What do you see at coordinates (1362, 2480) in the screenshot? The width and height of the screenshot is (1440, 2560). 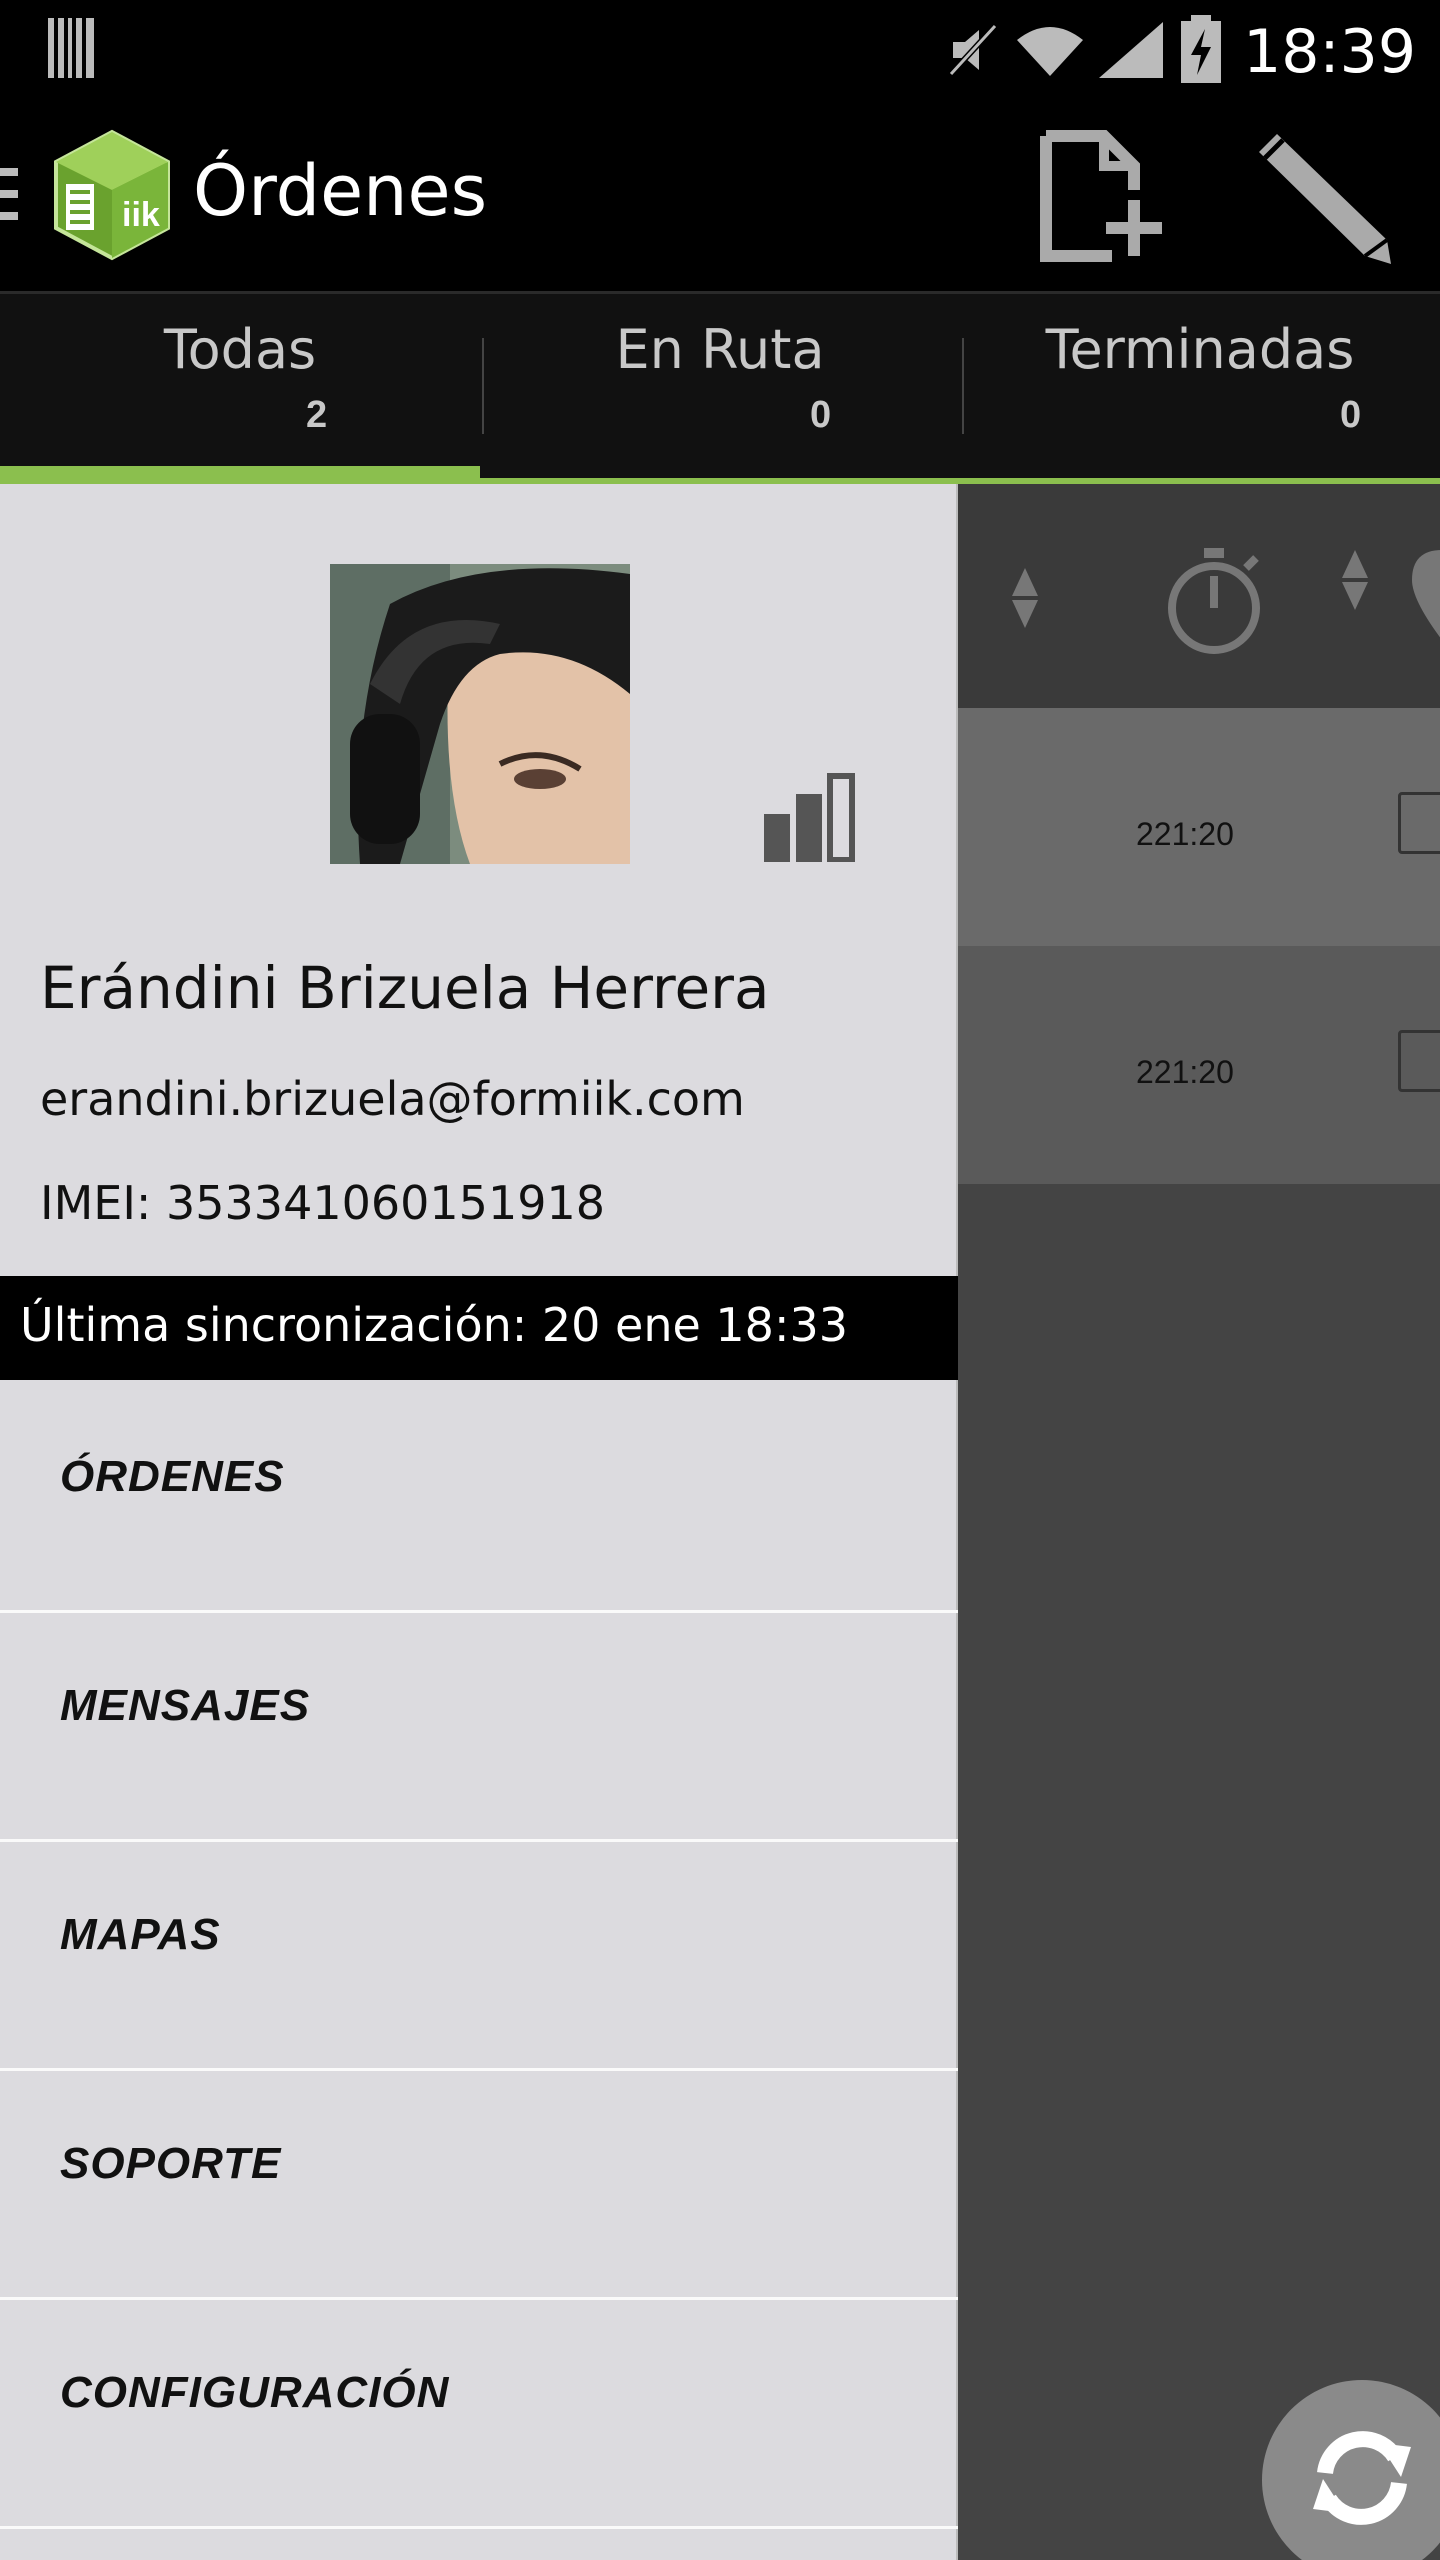 I see `refresh-icon` at bounding box center [1362, 2480].